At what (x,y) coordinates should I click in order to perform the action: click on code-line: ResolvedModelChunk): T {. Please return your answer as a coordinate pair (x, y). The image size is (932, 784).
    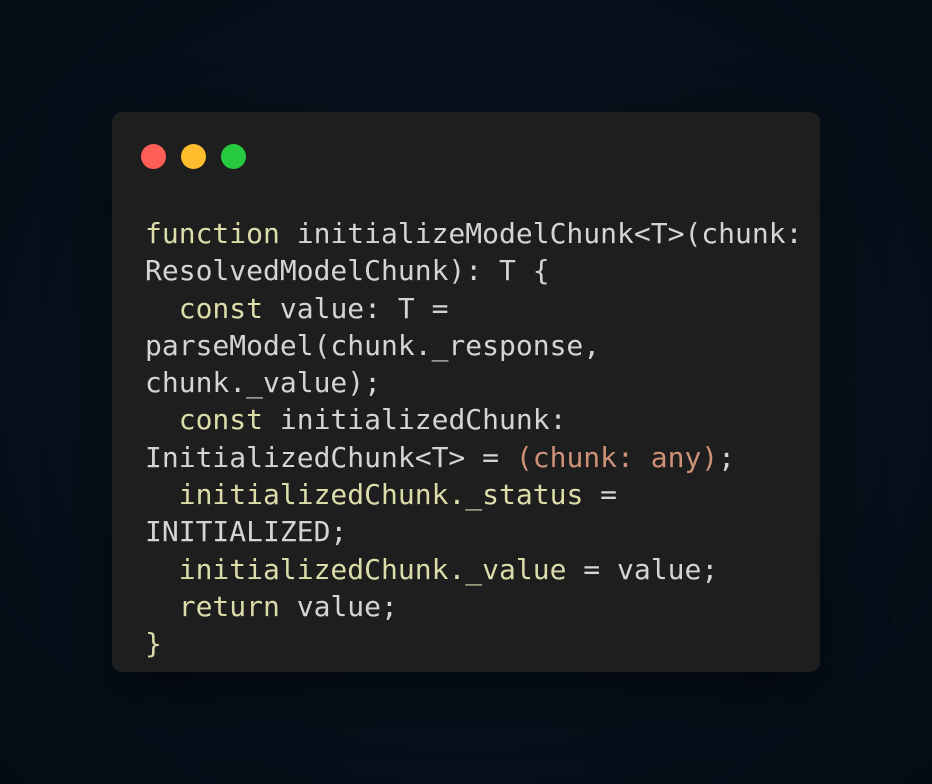
    Looking at the image, I should click on (473, 270).